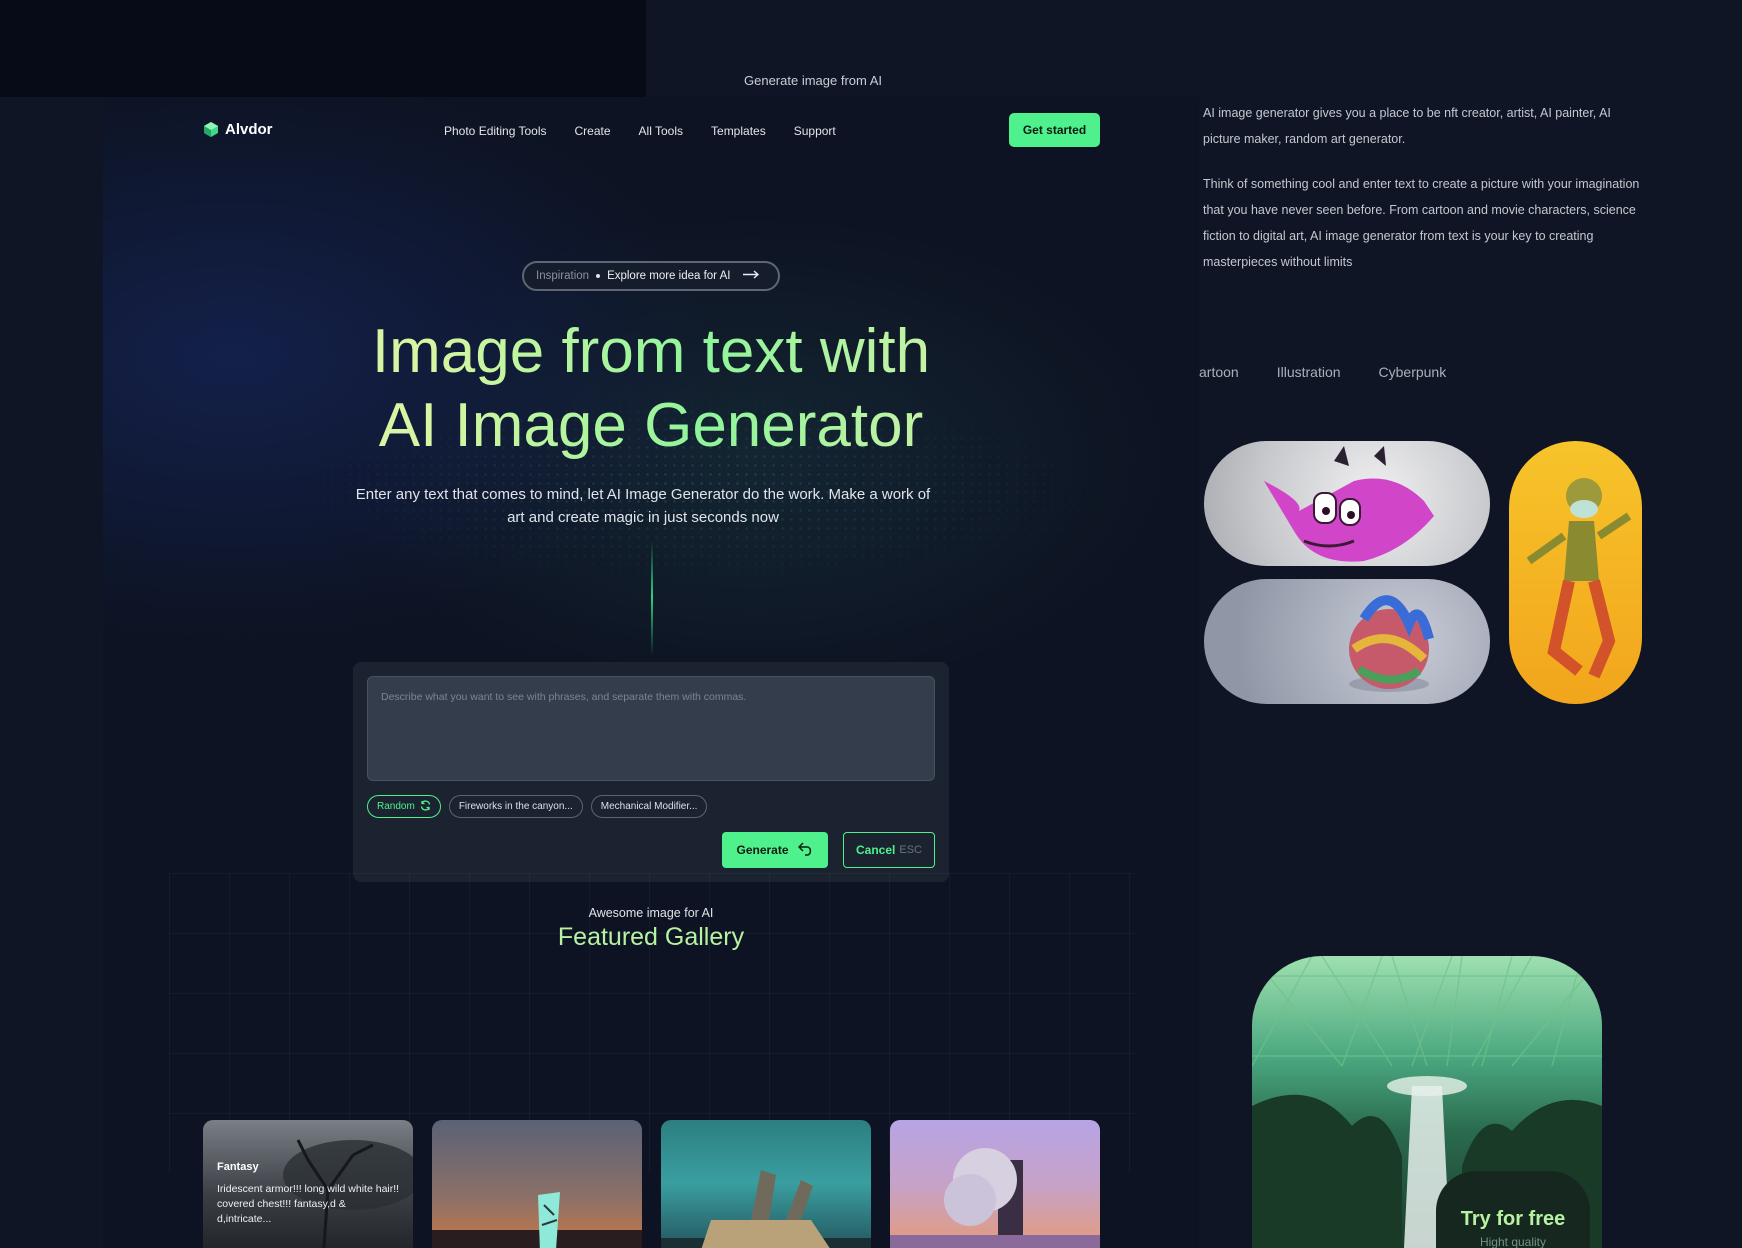  Describe the element at coordinates (1347, 641) in the screenshot. I see `fuzzy-ball-image` at that location.